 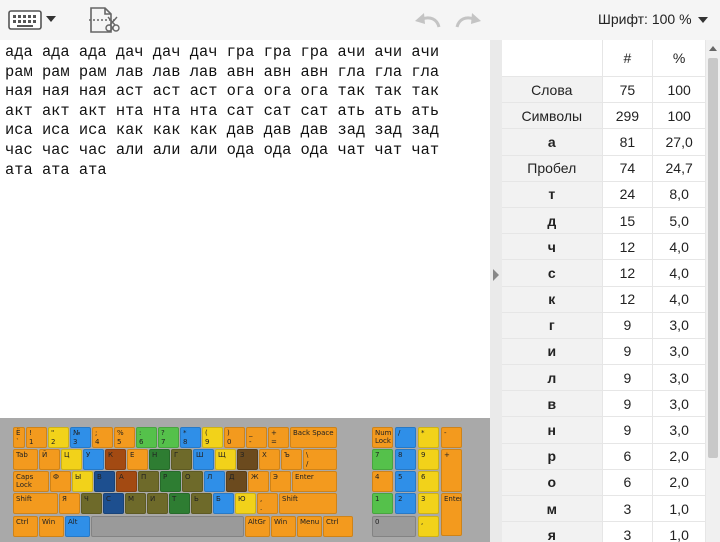 I want to click on keyboard-key: Е, so click(x=137, y=459).